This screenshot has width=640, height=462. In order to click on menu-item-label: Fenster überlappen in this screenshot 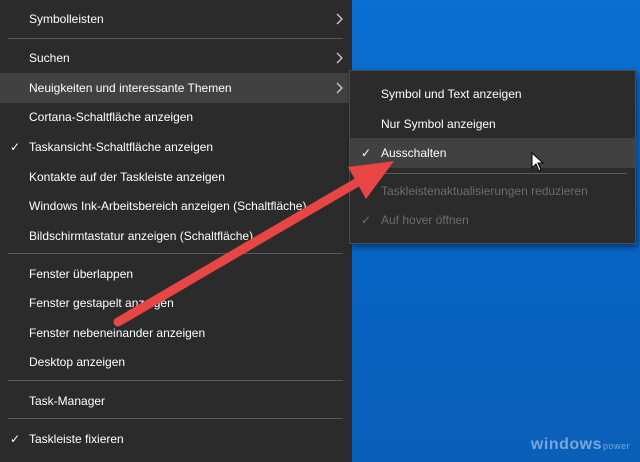, I will do `click(81, 274)`.